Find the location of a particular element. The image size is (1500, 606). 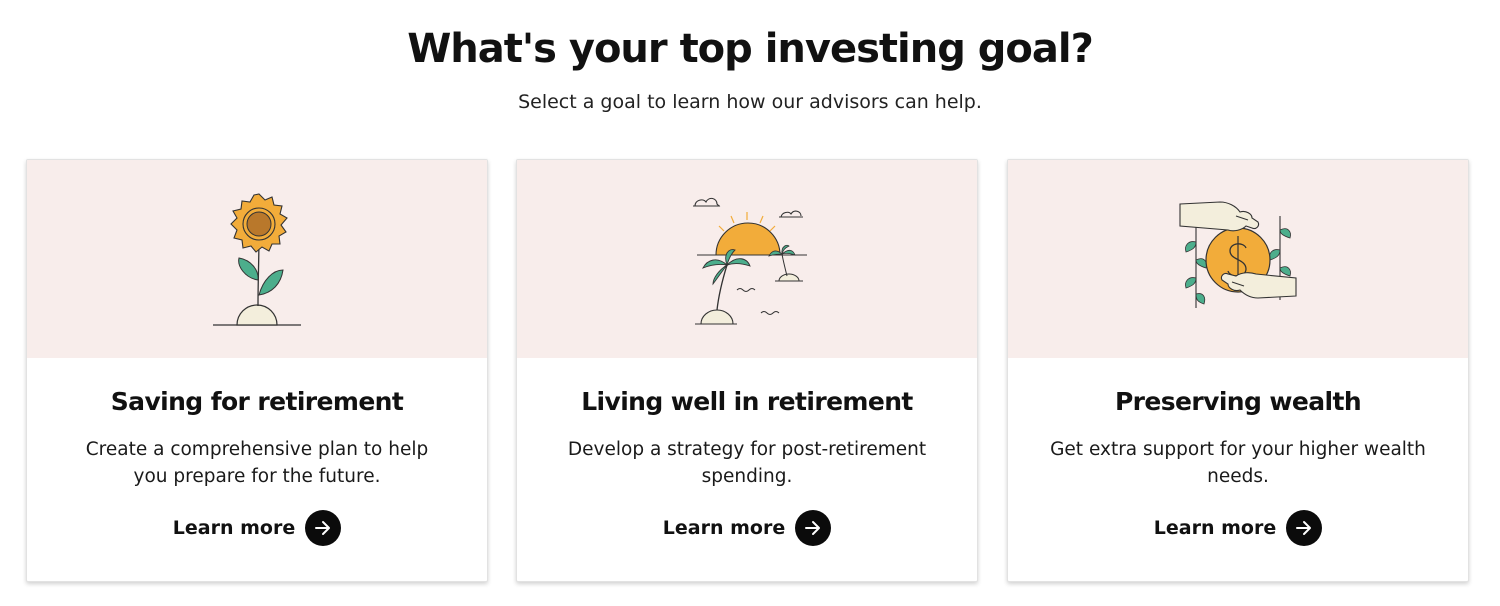

coin-in-hands-icon is located at coordinates (1238, 254).